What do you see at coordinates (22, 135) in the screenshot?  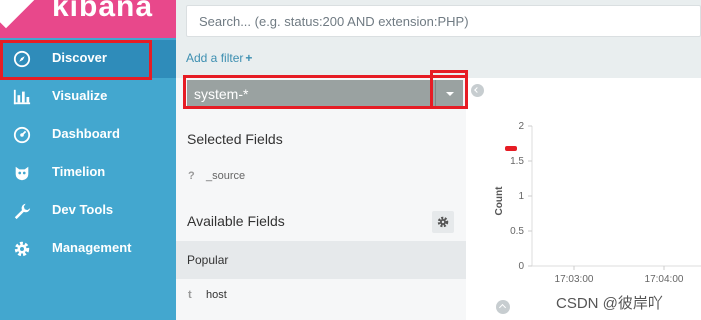 I see `gauge-icon` at bounding box center [22, 135].